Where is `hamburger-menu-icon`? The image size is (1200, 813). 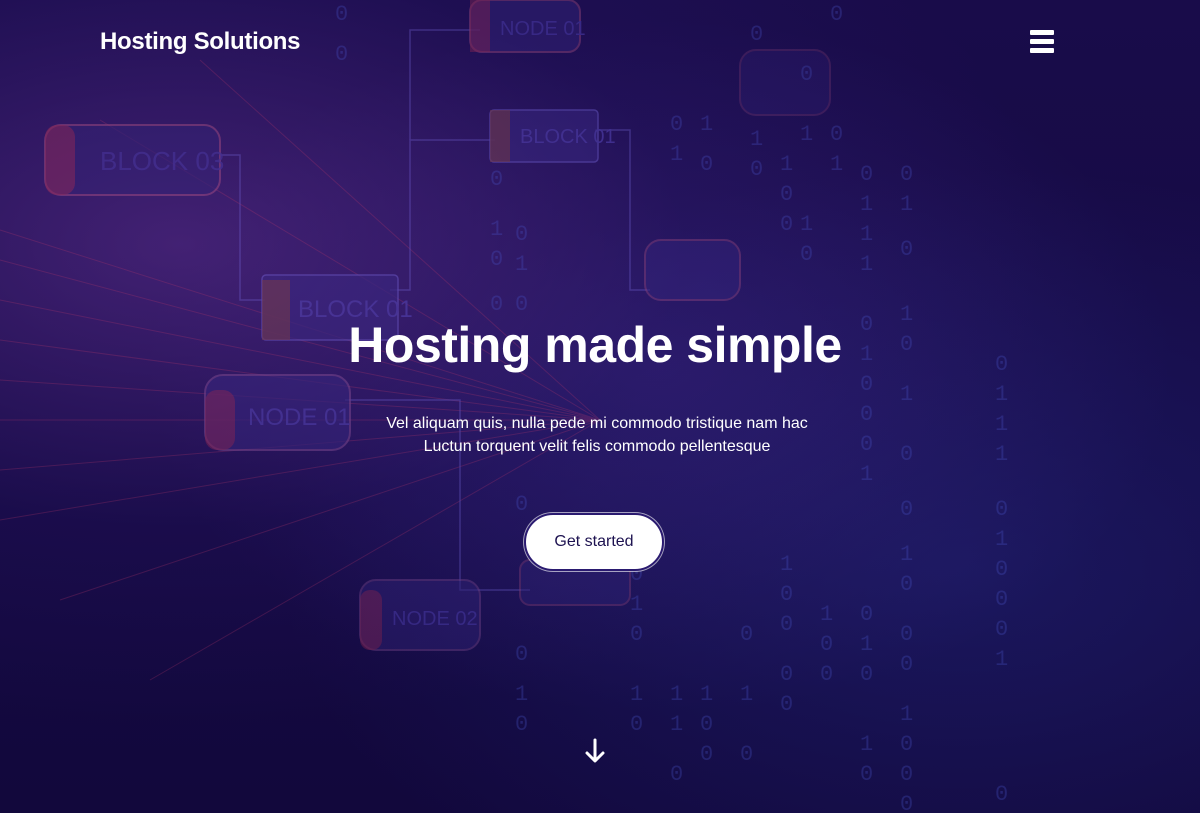
hamburger-menu-icon is located at coordinates (1042, 43).